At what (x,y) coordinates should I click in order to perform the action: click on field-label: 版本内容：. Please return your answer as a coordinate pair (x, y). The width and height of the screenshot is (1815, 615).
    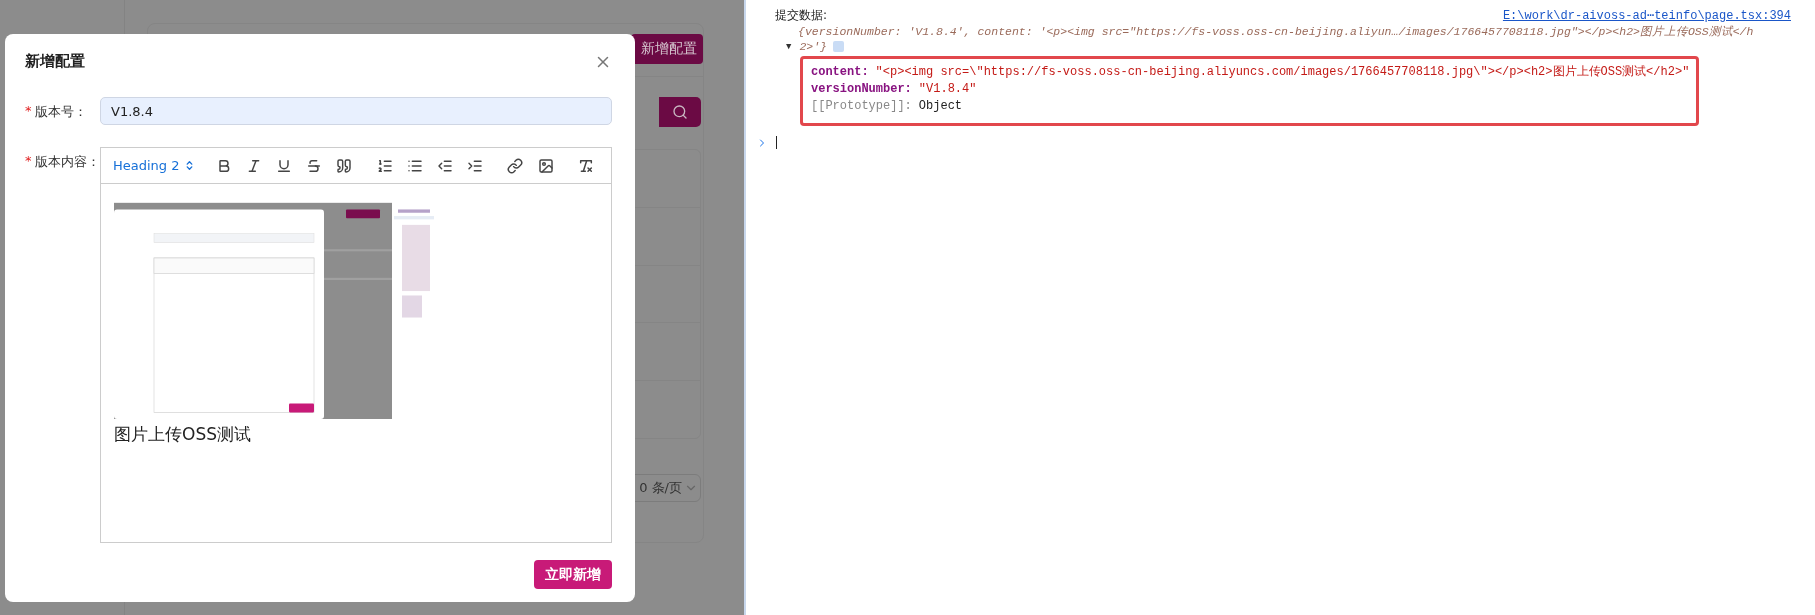
    Looking at the image, I should click on (67, 162).